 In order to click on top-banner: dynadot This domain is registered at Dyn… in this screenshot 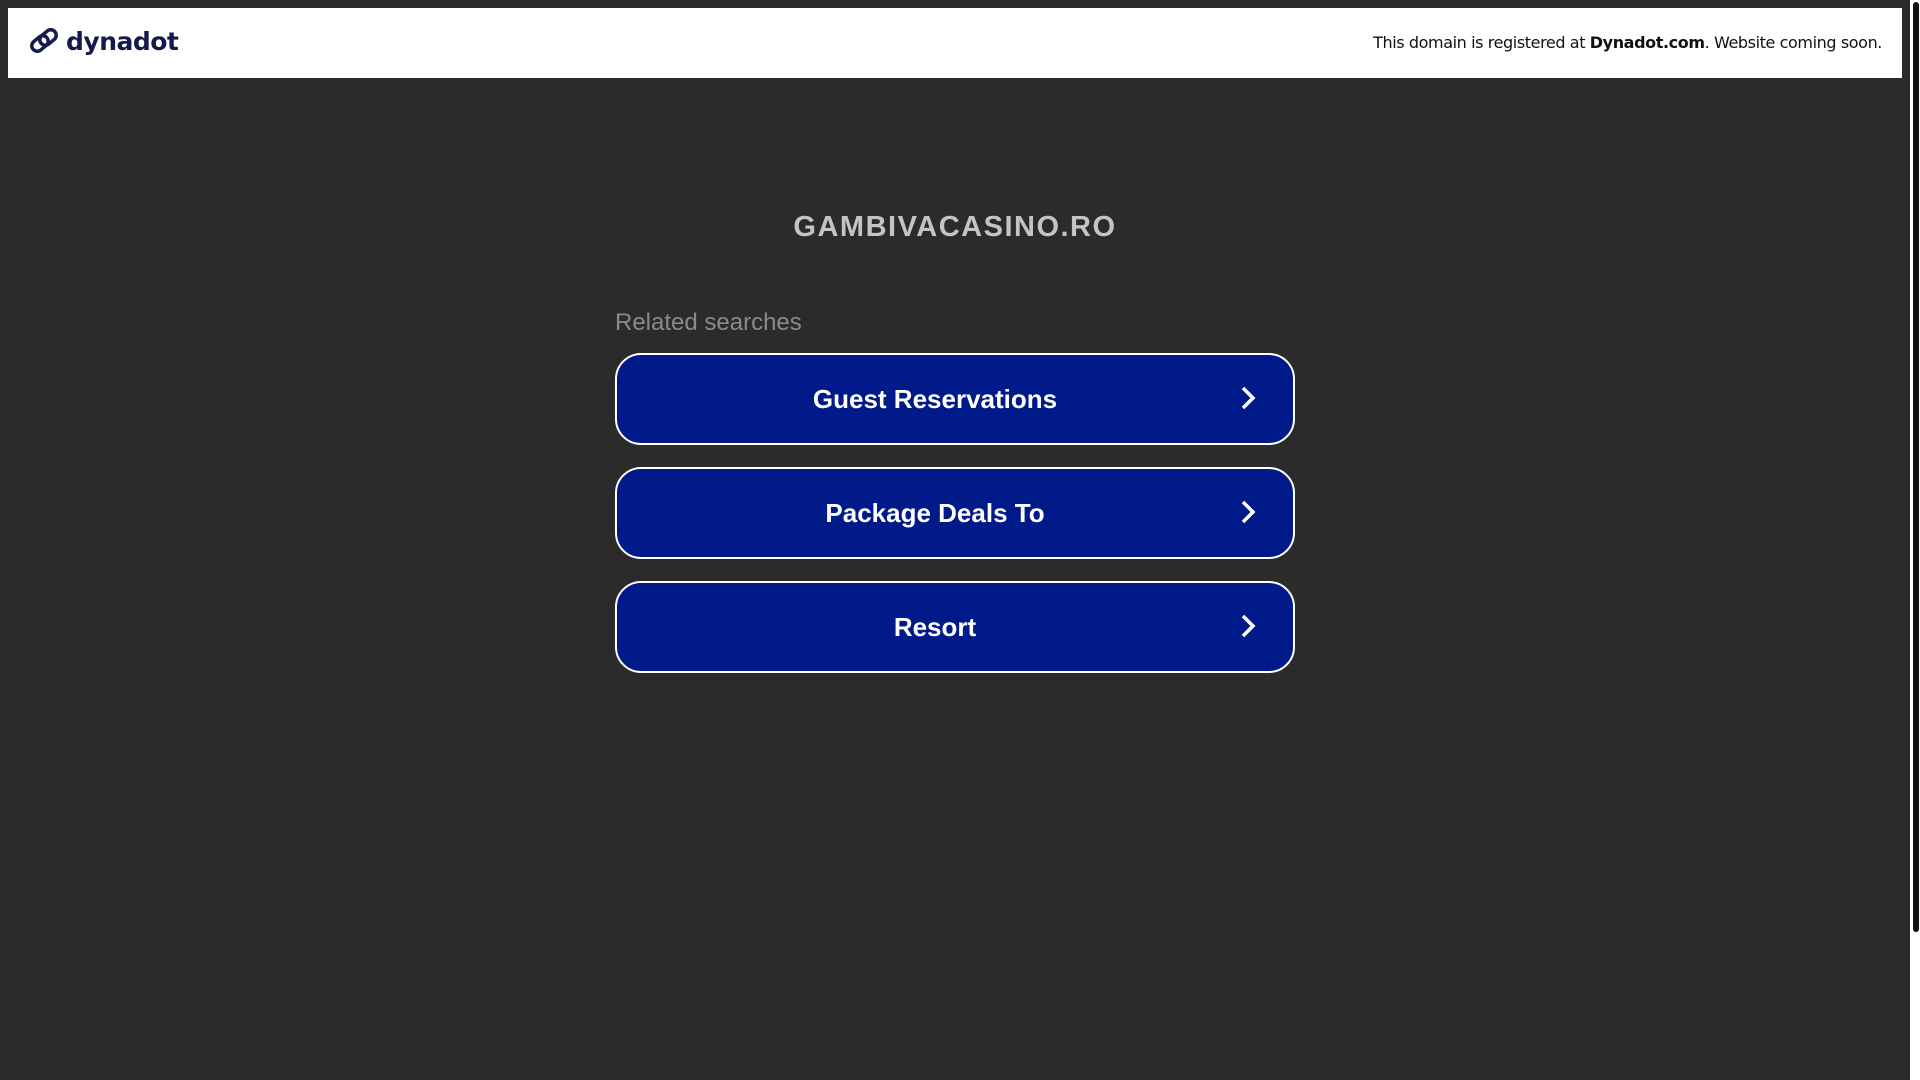, I will do `click(955, 43)`.